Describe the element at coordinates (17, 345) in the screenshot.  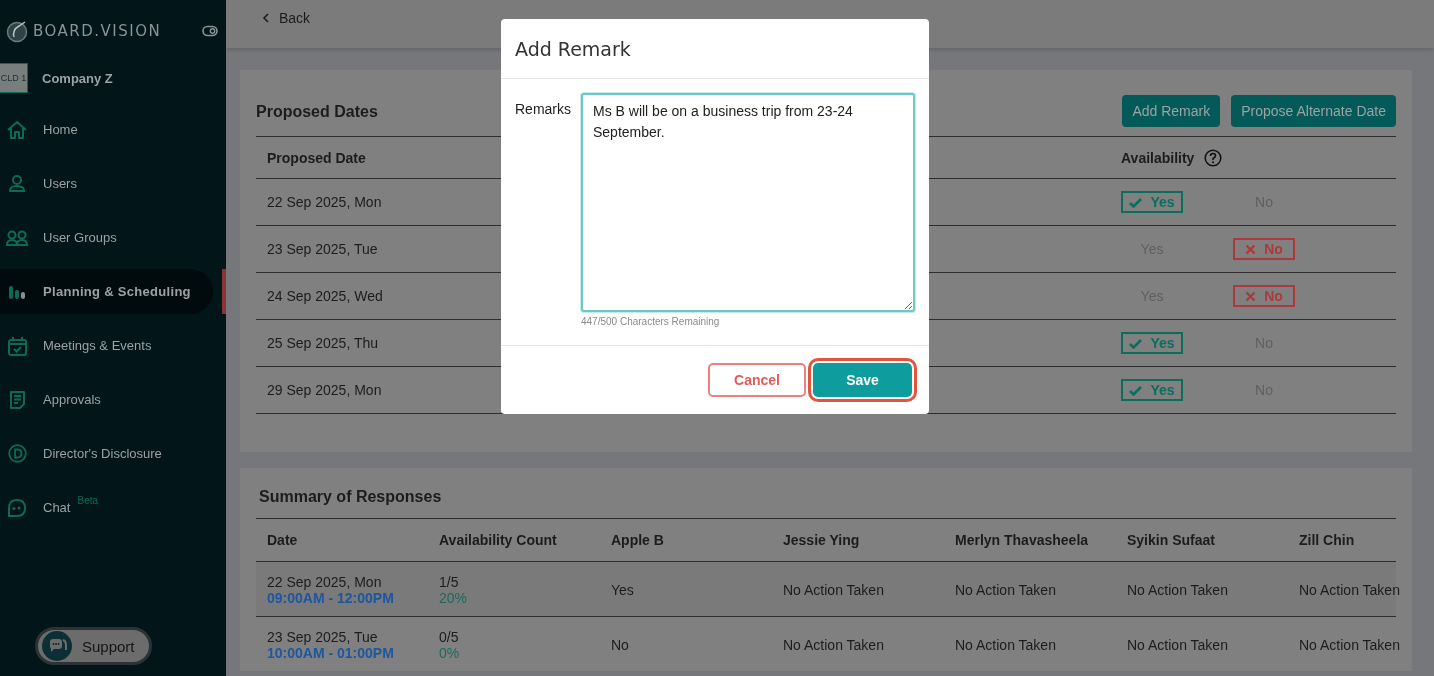
I see `calendar-icon` at that location.